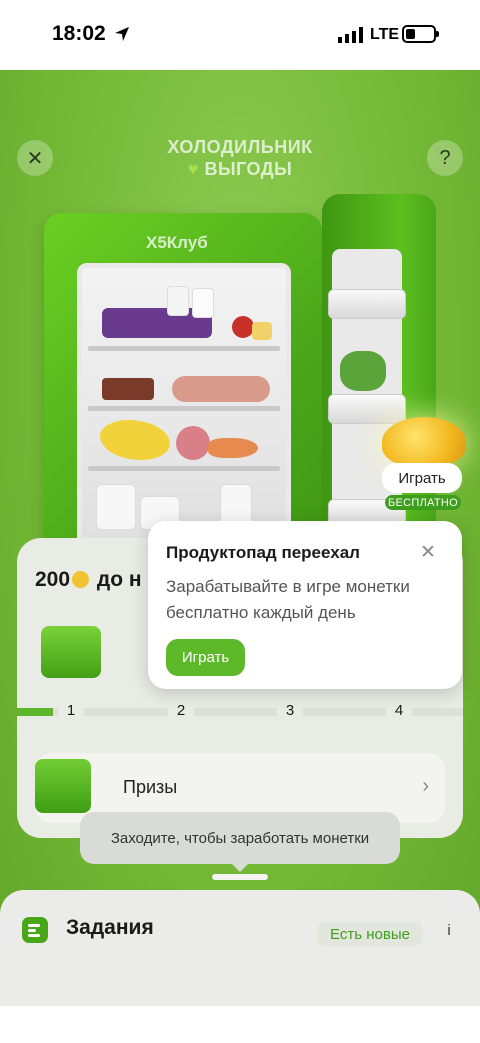 The width and height of the screenshot is (480, 1043). Describe the element at coordinates (423, 502) in the screenshot. I see `free-tag: БЕСПЛАТНО` at that location.